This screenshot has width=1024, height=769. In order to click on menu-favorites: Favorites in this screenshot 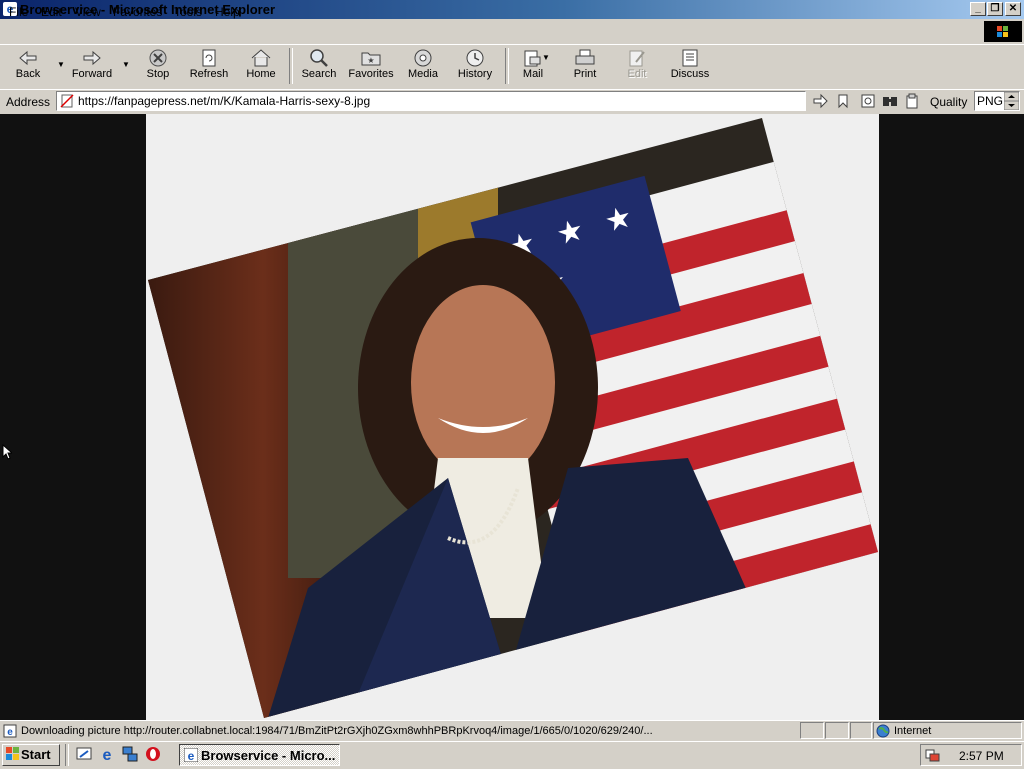, I will do `click(137, 12)`.